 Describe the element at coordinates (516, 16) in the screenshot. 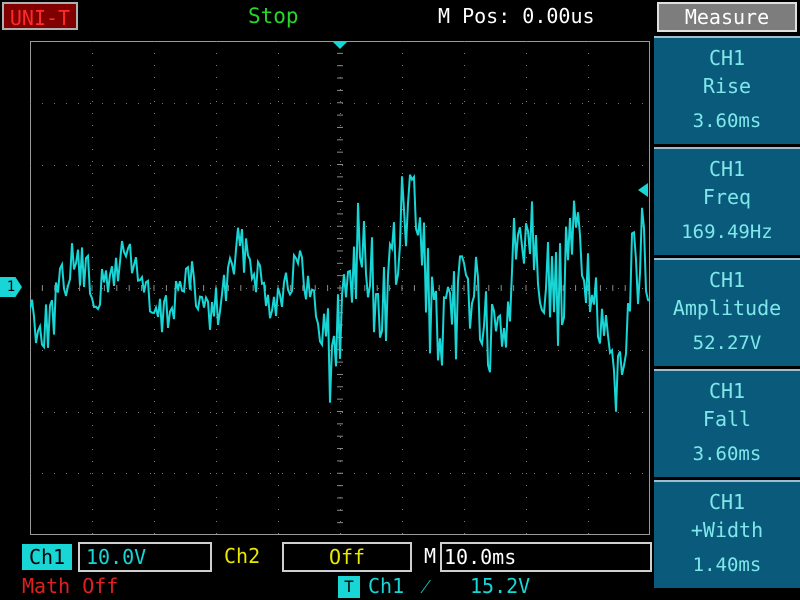

I see `horizontal-position: M Pos: 0.00us` at that location.